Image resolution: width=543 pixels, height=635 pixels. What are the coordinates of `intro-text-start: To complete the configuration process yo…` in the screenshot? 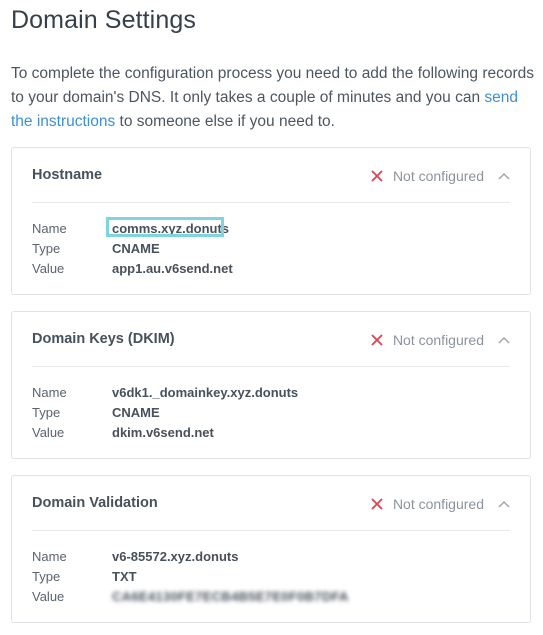 It's located at (273, 85).